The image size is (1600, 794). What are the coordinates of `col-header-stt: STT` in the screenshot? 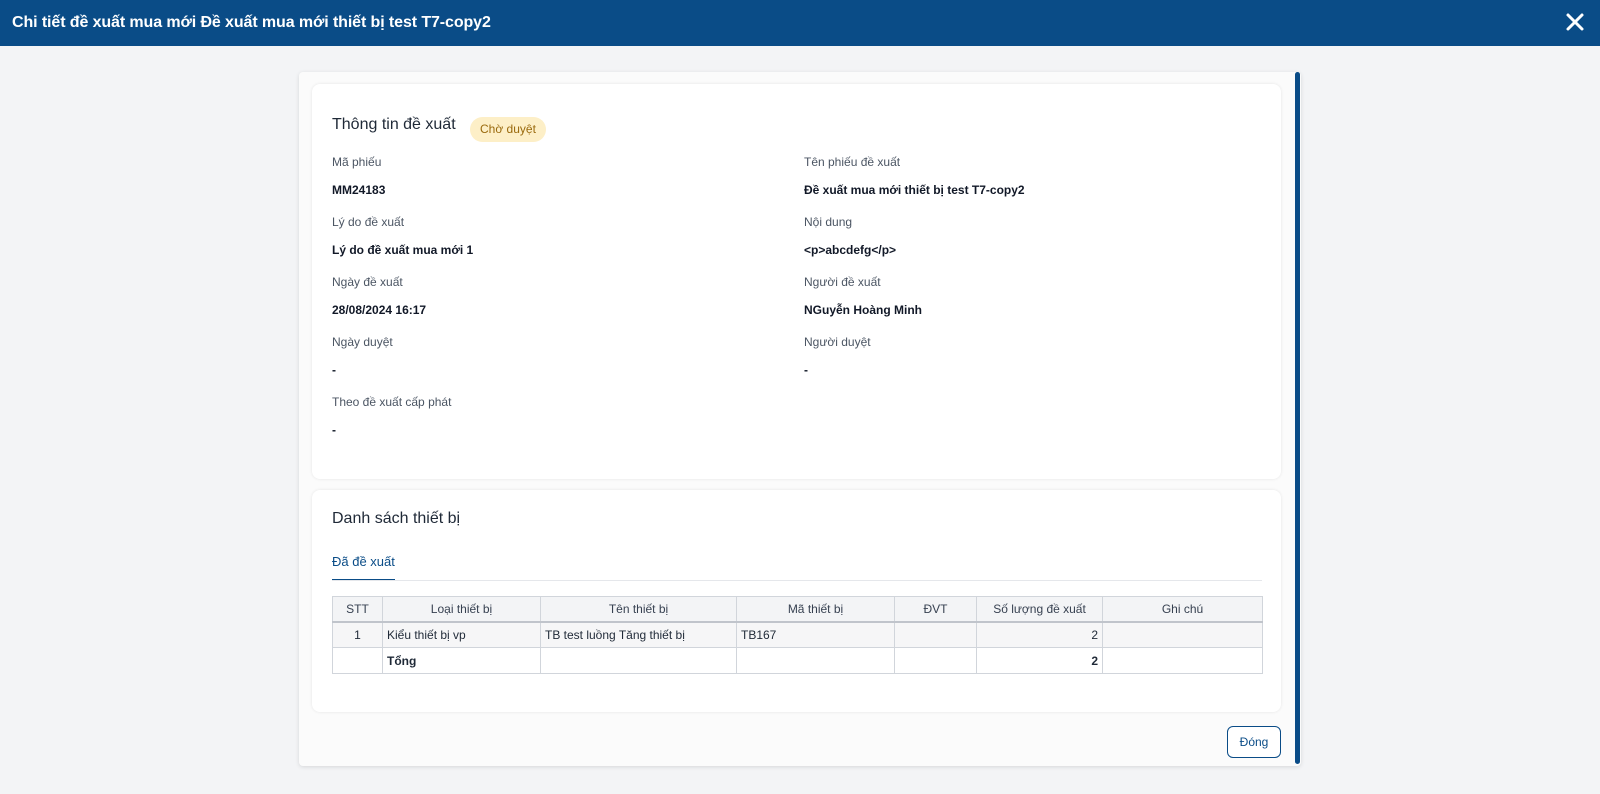 It's located at (357, 609).